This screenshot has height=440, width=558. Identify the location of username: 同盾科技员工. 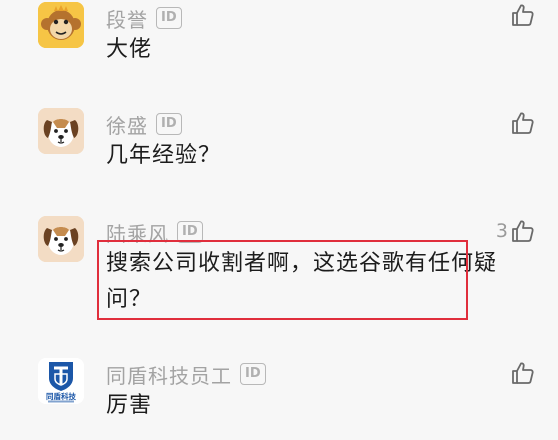
(169, 374).